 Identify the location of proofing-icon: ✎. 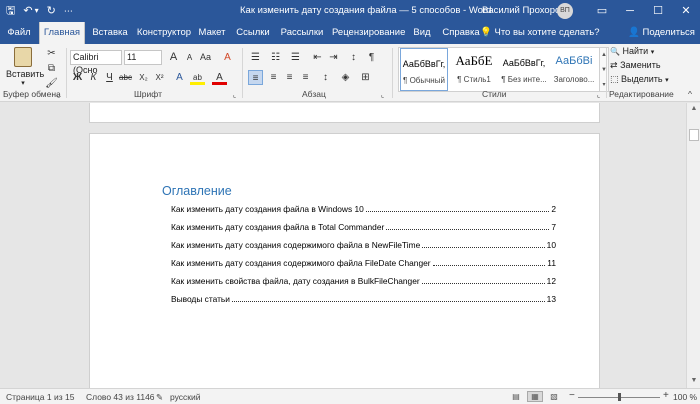
(159, 397).